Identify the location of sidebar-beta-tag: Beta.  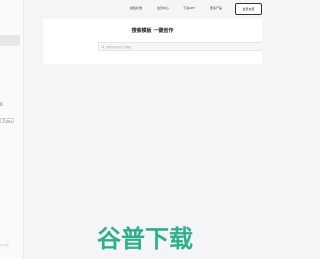
(9, 120).